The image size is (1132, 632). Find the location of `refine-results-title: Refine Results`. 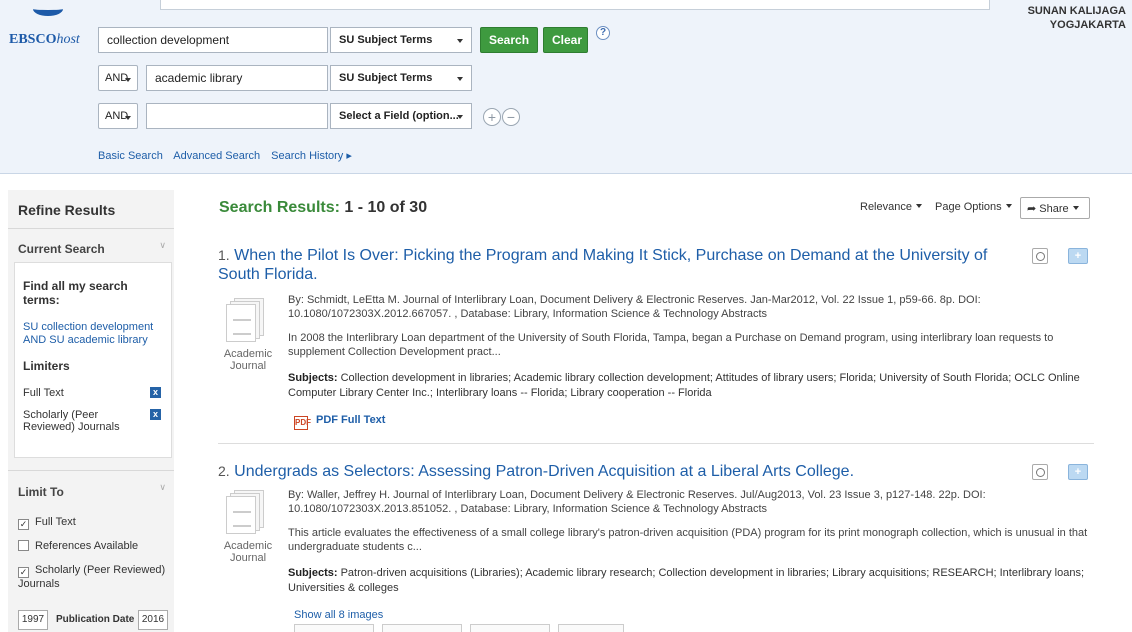

refine-results-title: Refine Results is located at coordinates (67, 210).